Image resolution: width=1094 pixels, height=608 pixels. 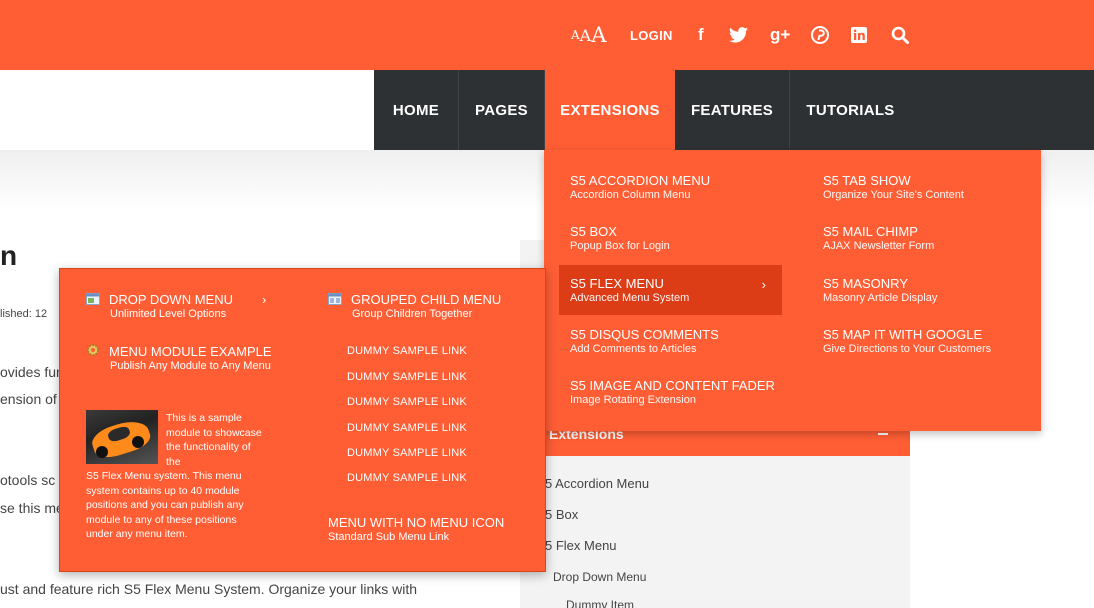 What do you see at coordinates (502, 110) in the screenshot?
I see `nav-pages: PAGES` at bounding box center [502, 110].